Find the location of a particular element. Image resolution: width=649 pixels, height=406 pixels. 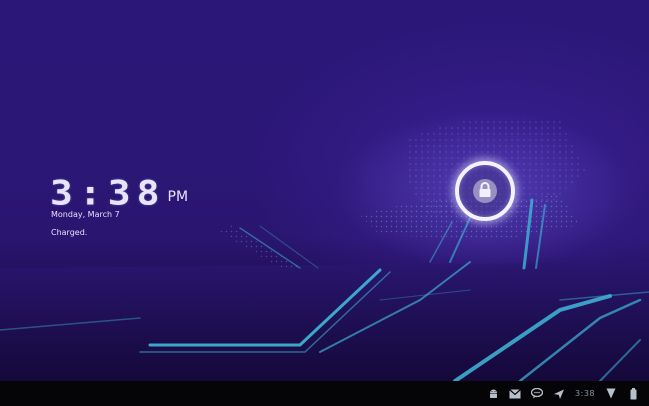

clock-time: 3:38 is located at coordinates (108, 192).